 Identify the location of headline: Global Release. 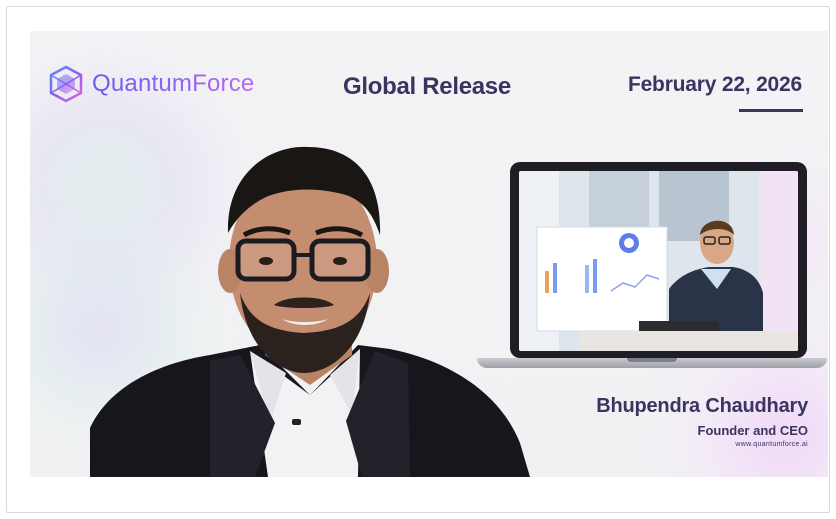
(427, 86).